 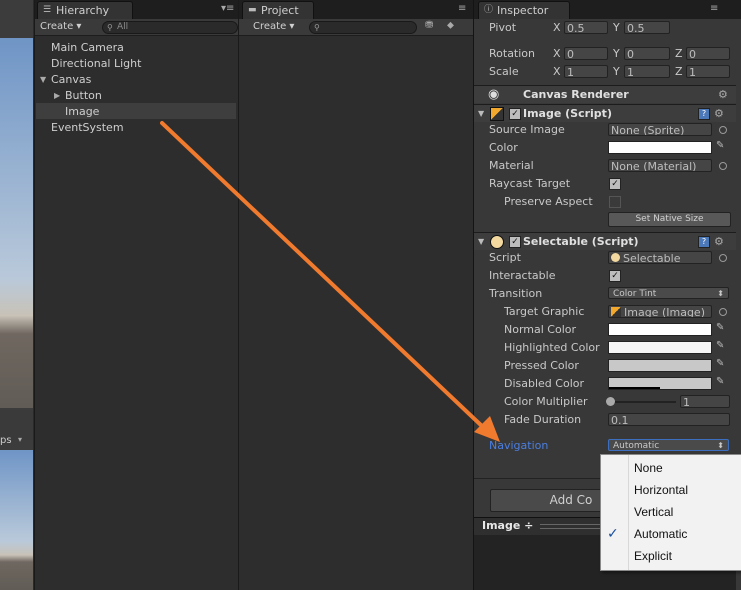 What do you see at coordinates (613, 534) in the screenshot?
I see `checkmark-icon: ✓` at bounding box center [613, 534].